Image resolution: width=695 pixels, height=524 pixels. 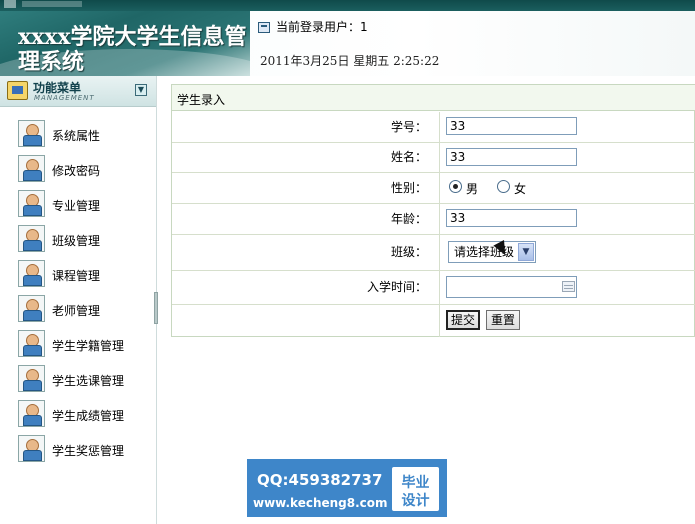 I want to click on sidebar-item-label: 课程管理, so click(x=76, y=276).